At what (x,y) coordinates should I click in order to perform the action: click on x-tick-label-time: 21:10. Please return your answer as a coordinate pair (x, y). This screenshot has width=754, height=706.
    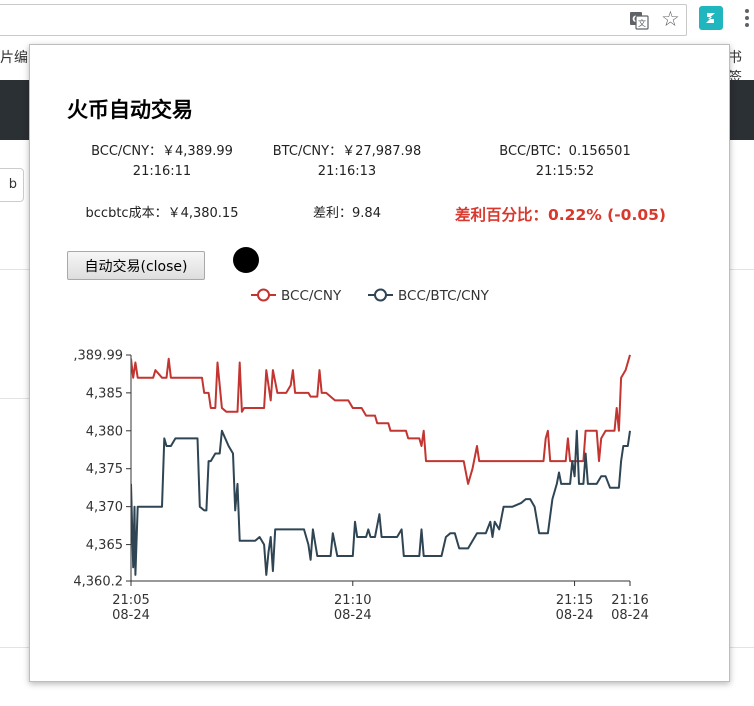
    Looking at the image, I should click on (352, 600).